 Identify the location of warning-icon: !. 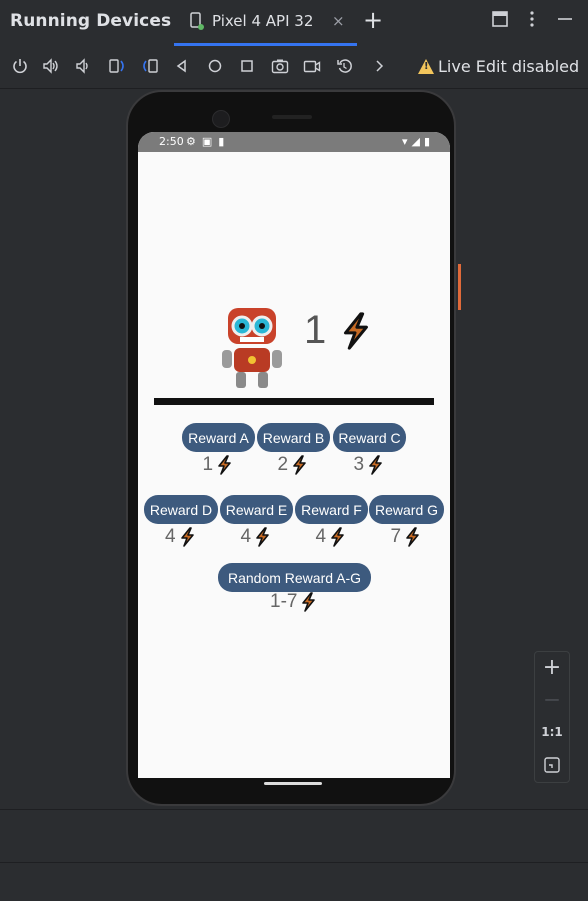
(426, 66).